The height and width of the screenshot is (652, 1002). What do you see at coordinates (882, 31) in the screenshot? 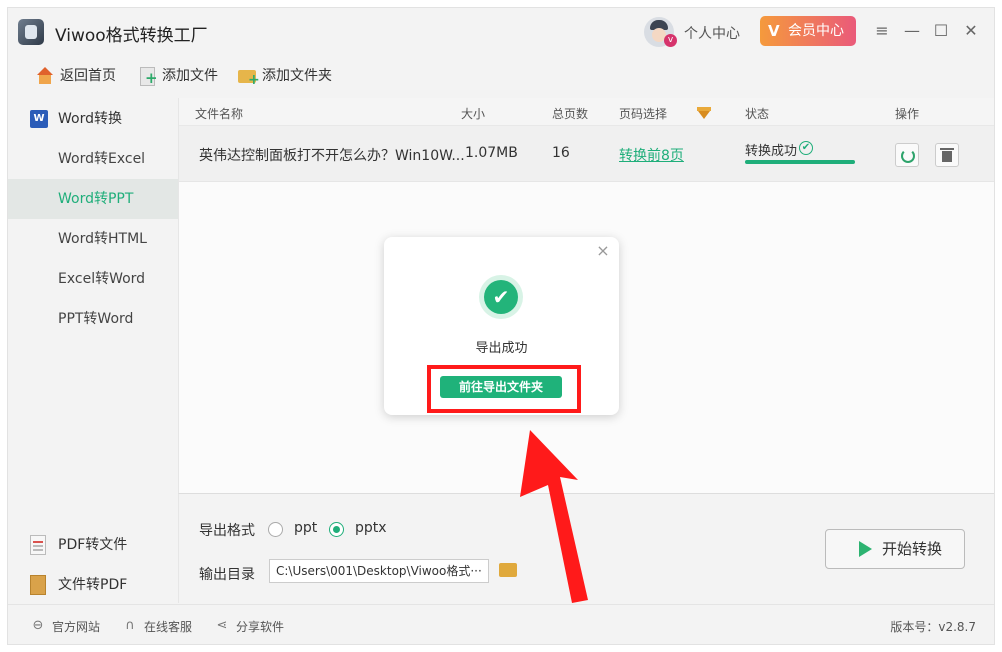
I see `menu-icon: ≡` at bounding box center [882, 31].